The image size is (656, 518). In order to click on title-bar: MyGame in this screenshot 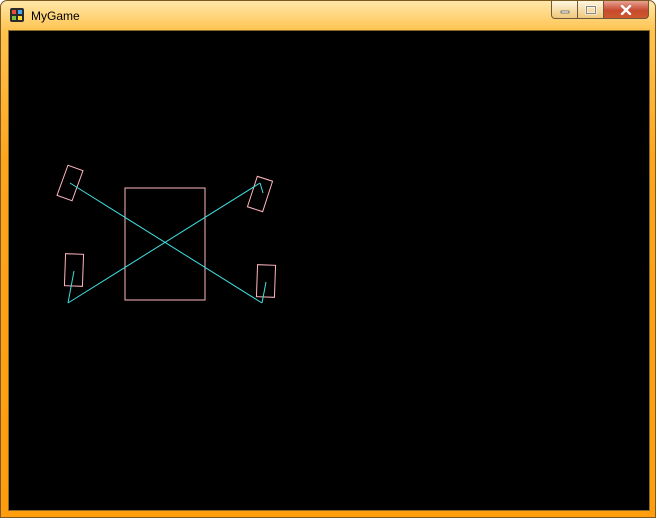, I will do `click(328, 16)`.